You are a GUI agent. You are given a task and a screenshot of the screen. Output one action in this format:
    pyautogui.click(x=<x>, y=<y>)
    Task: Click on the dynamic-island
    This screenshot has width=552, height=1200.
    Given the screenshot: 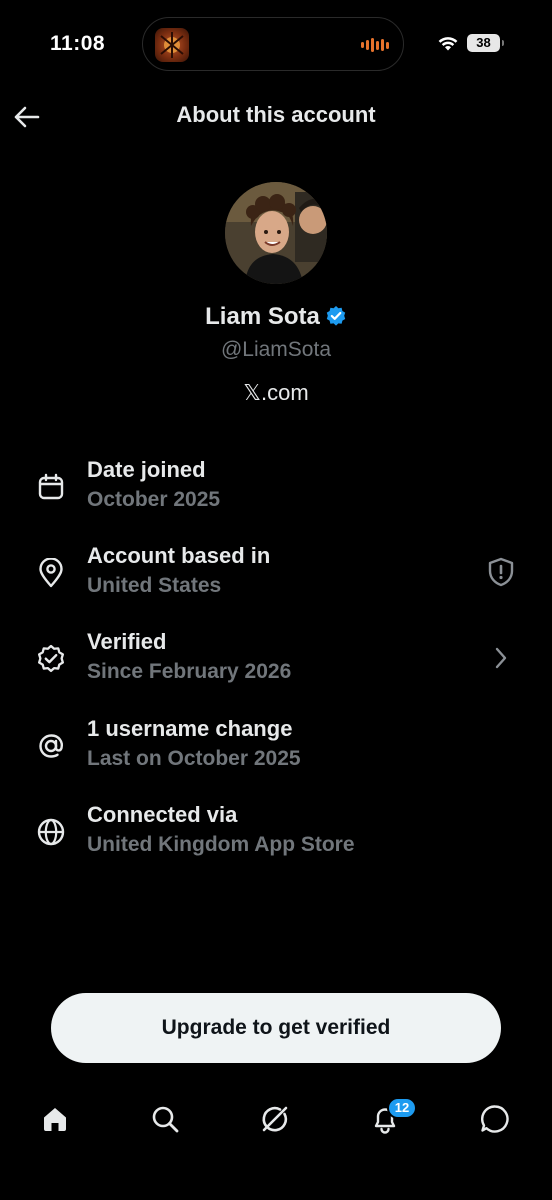 What is the action you would take?
    pyautogui.click(x=273, y=44)
    